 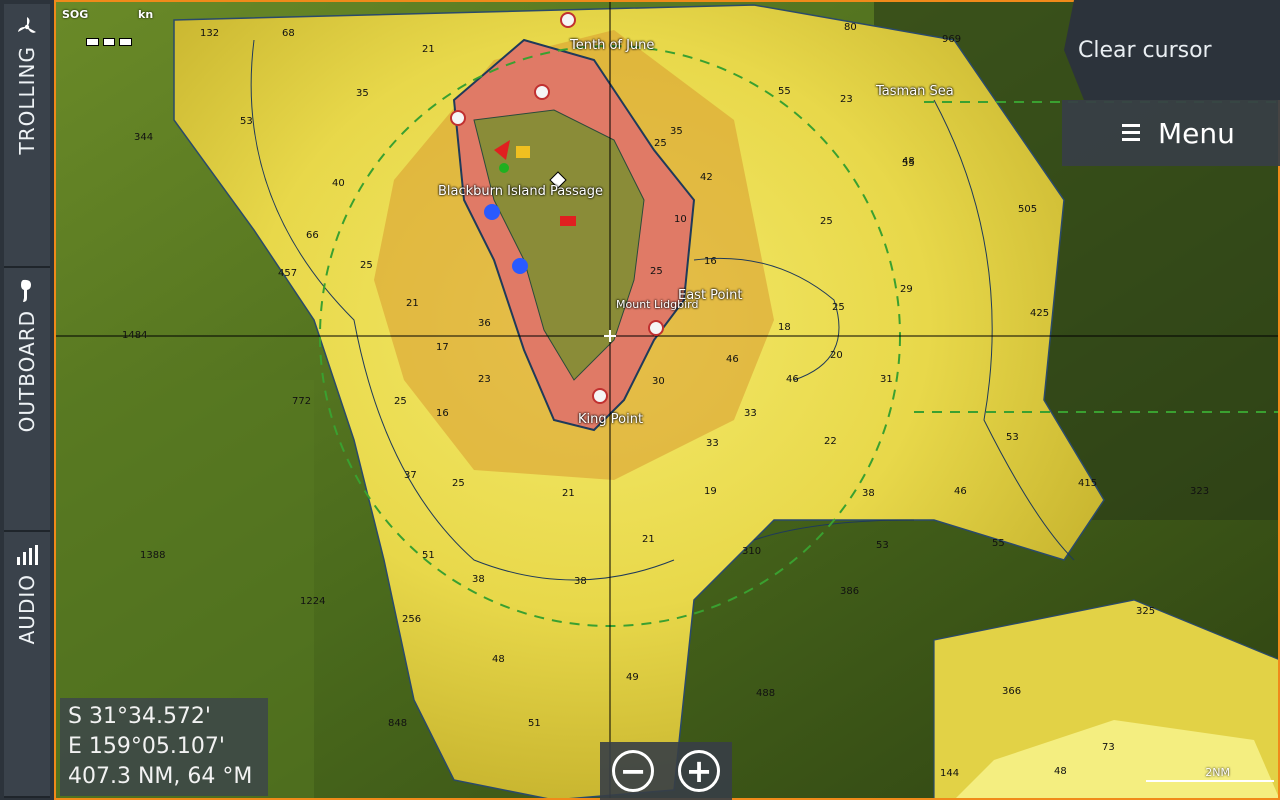 What do you see at coordinates (633, 771) in the screenshot?
I see `zoom-out-button: −` at bounding box center [633, 771].